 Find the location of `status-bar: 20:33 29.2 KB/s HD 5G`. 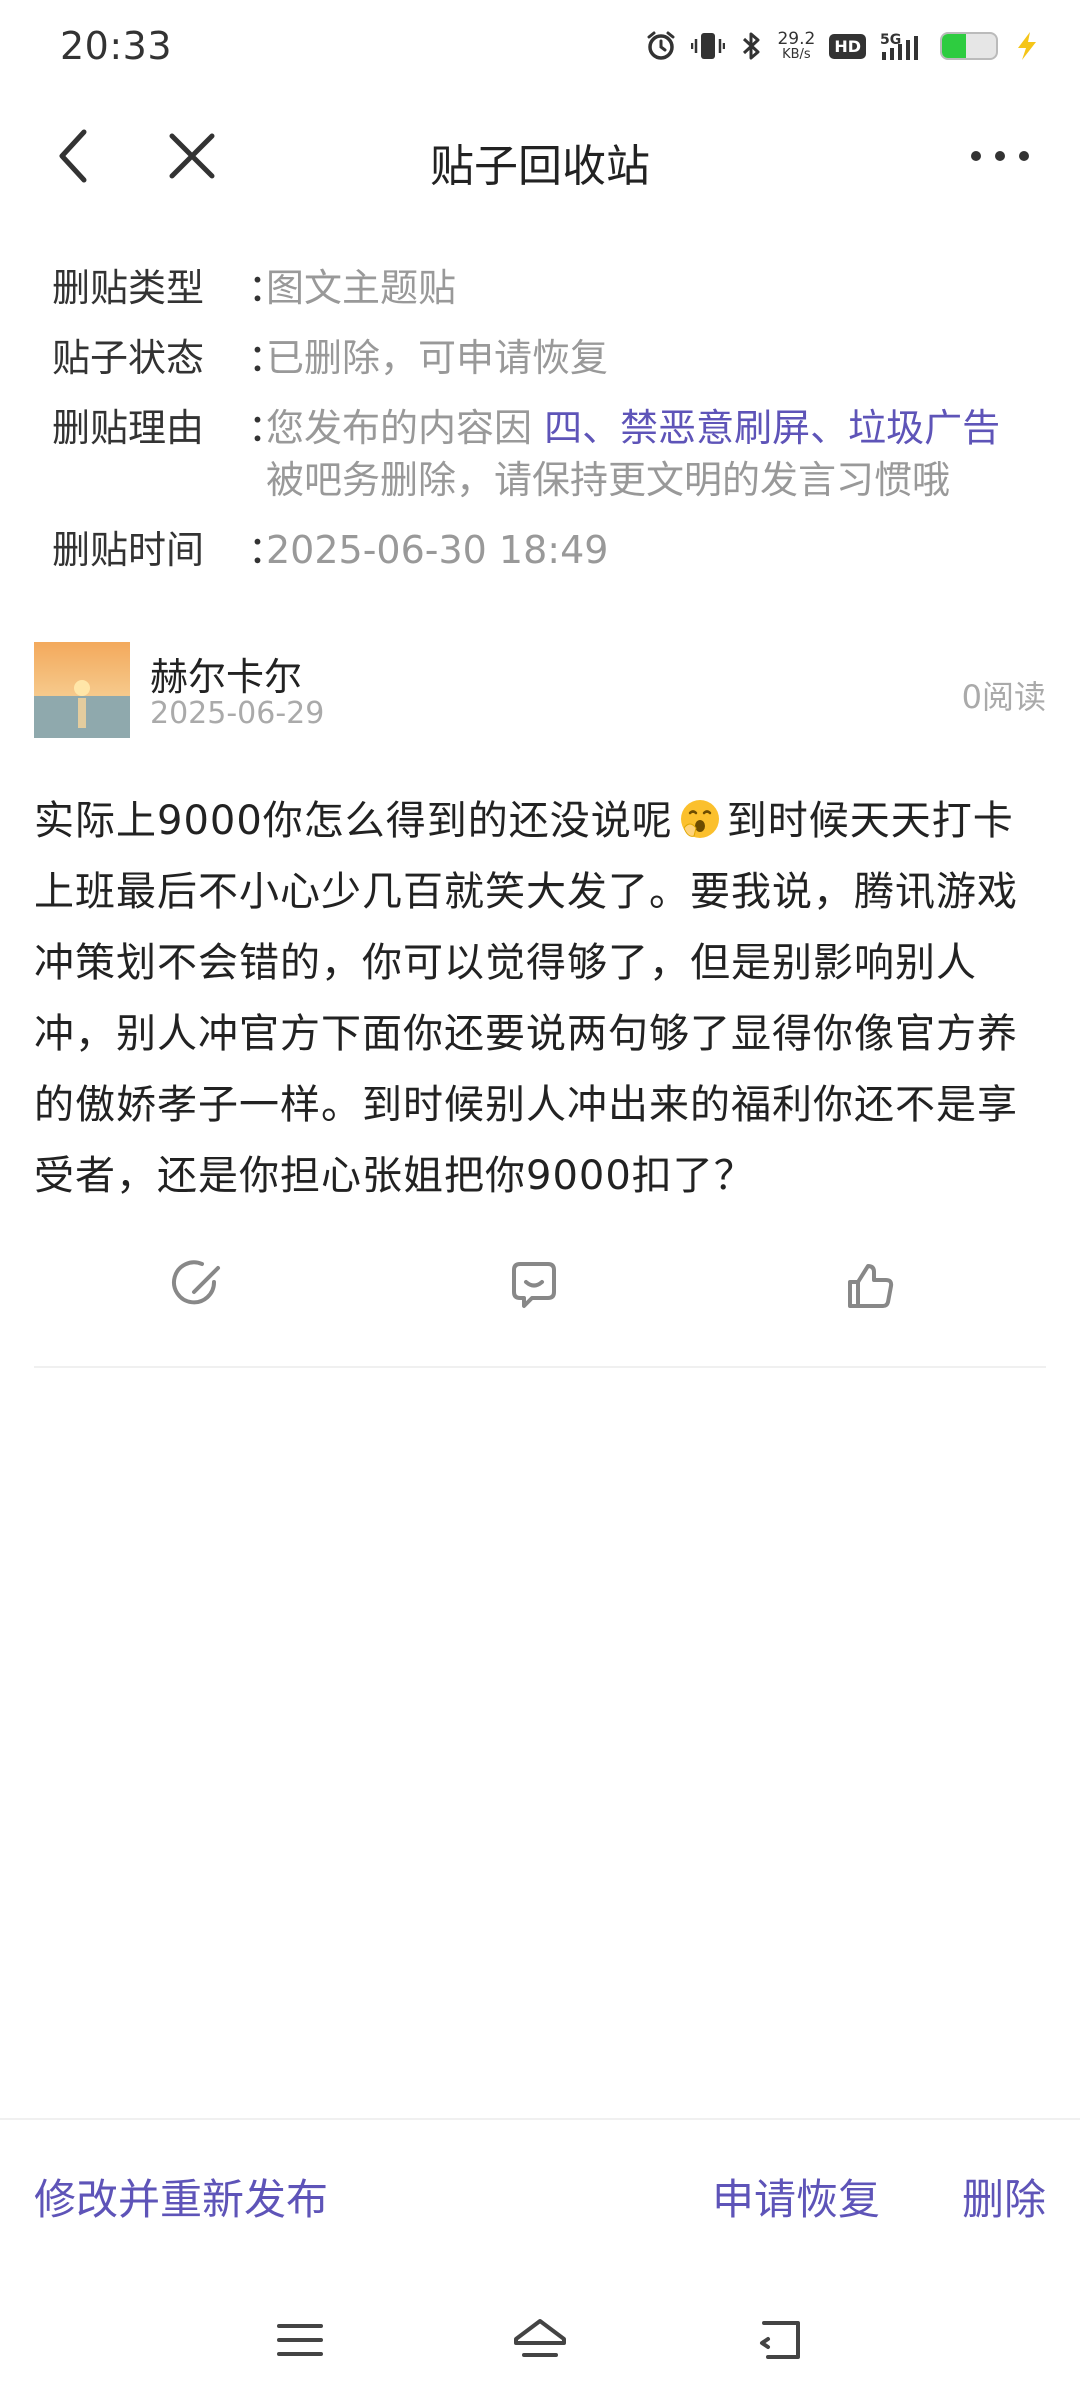

status-bar: 20:33 29.2 KB/s HD 5G is located at coordinates (540, 46).